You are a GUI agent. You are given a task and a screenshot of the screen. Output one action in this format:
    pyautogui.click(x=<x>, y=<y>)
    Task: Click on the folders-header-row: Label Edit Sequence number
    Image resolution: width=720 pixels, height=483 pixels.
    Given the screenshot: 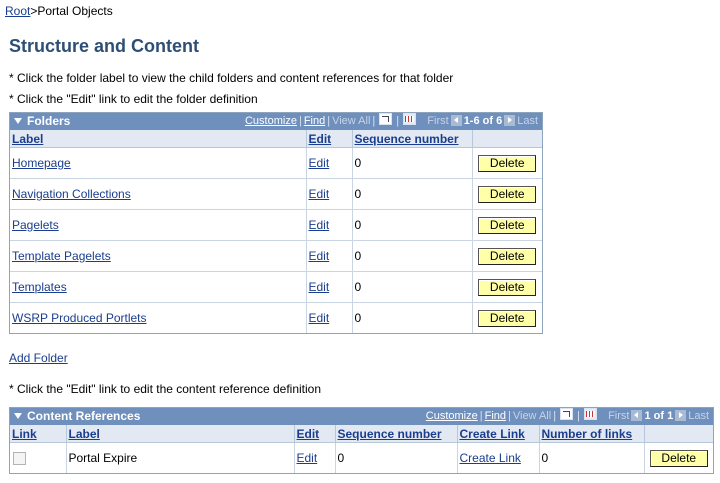 What is the action you would take?
    pyautogui.click(x=276, y=139)
    